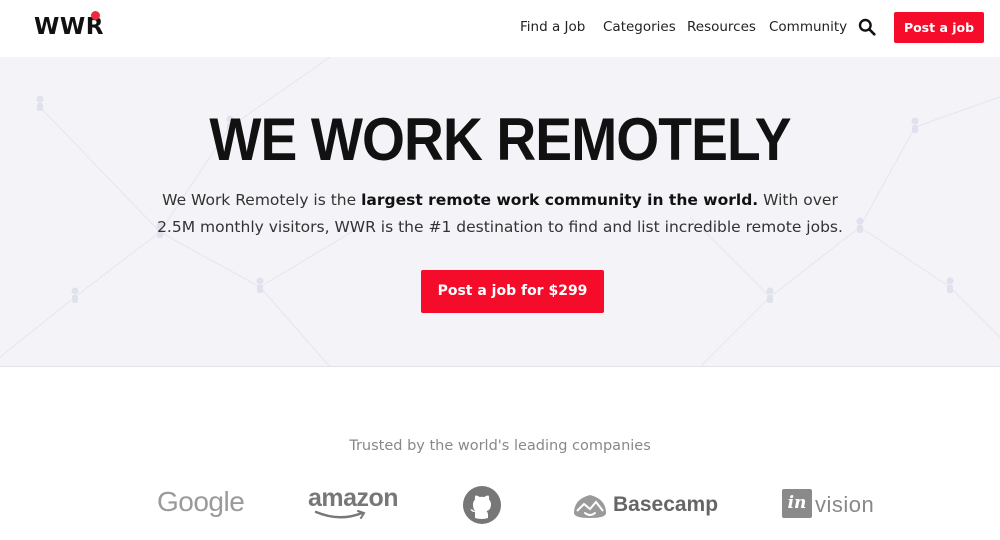  What do you see at coordinates (867, 27) in the screenshot?
I see `search-icon` at bounding box center [867, 27].